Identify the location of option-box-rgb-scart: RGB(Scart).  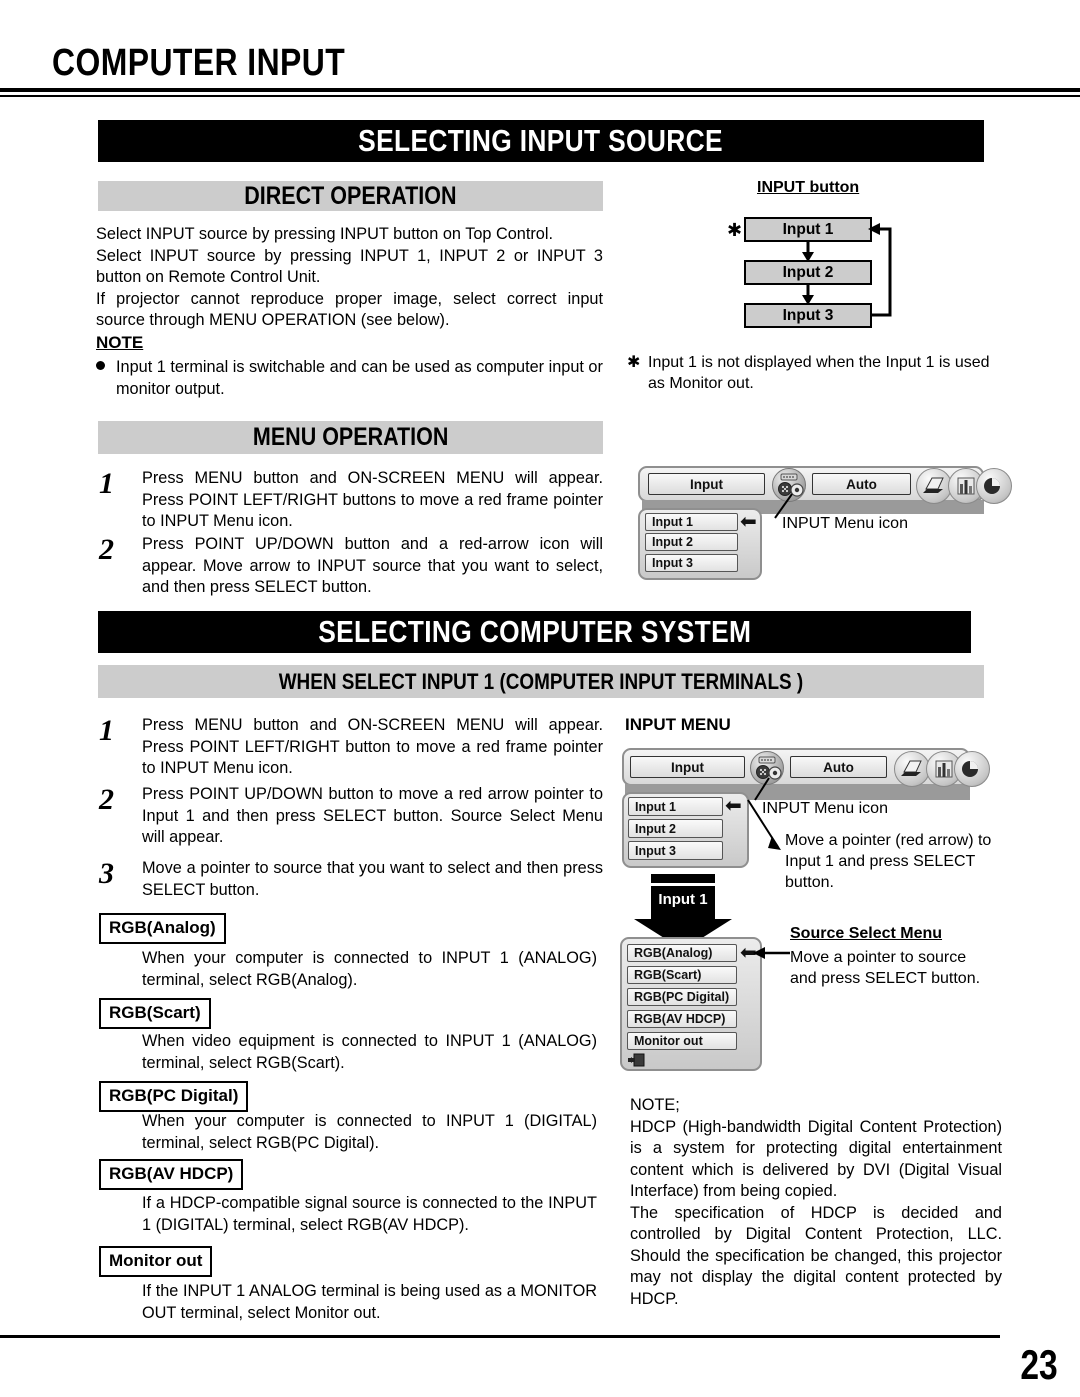
(155, 1013).